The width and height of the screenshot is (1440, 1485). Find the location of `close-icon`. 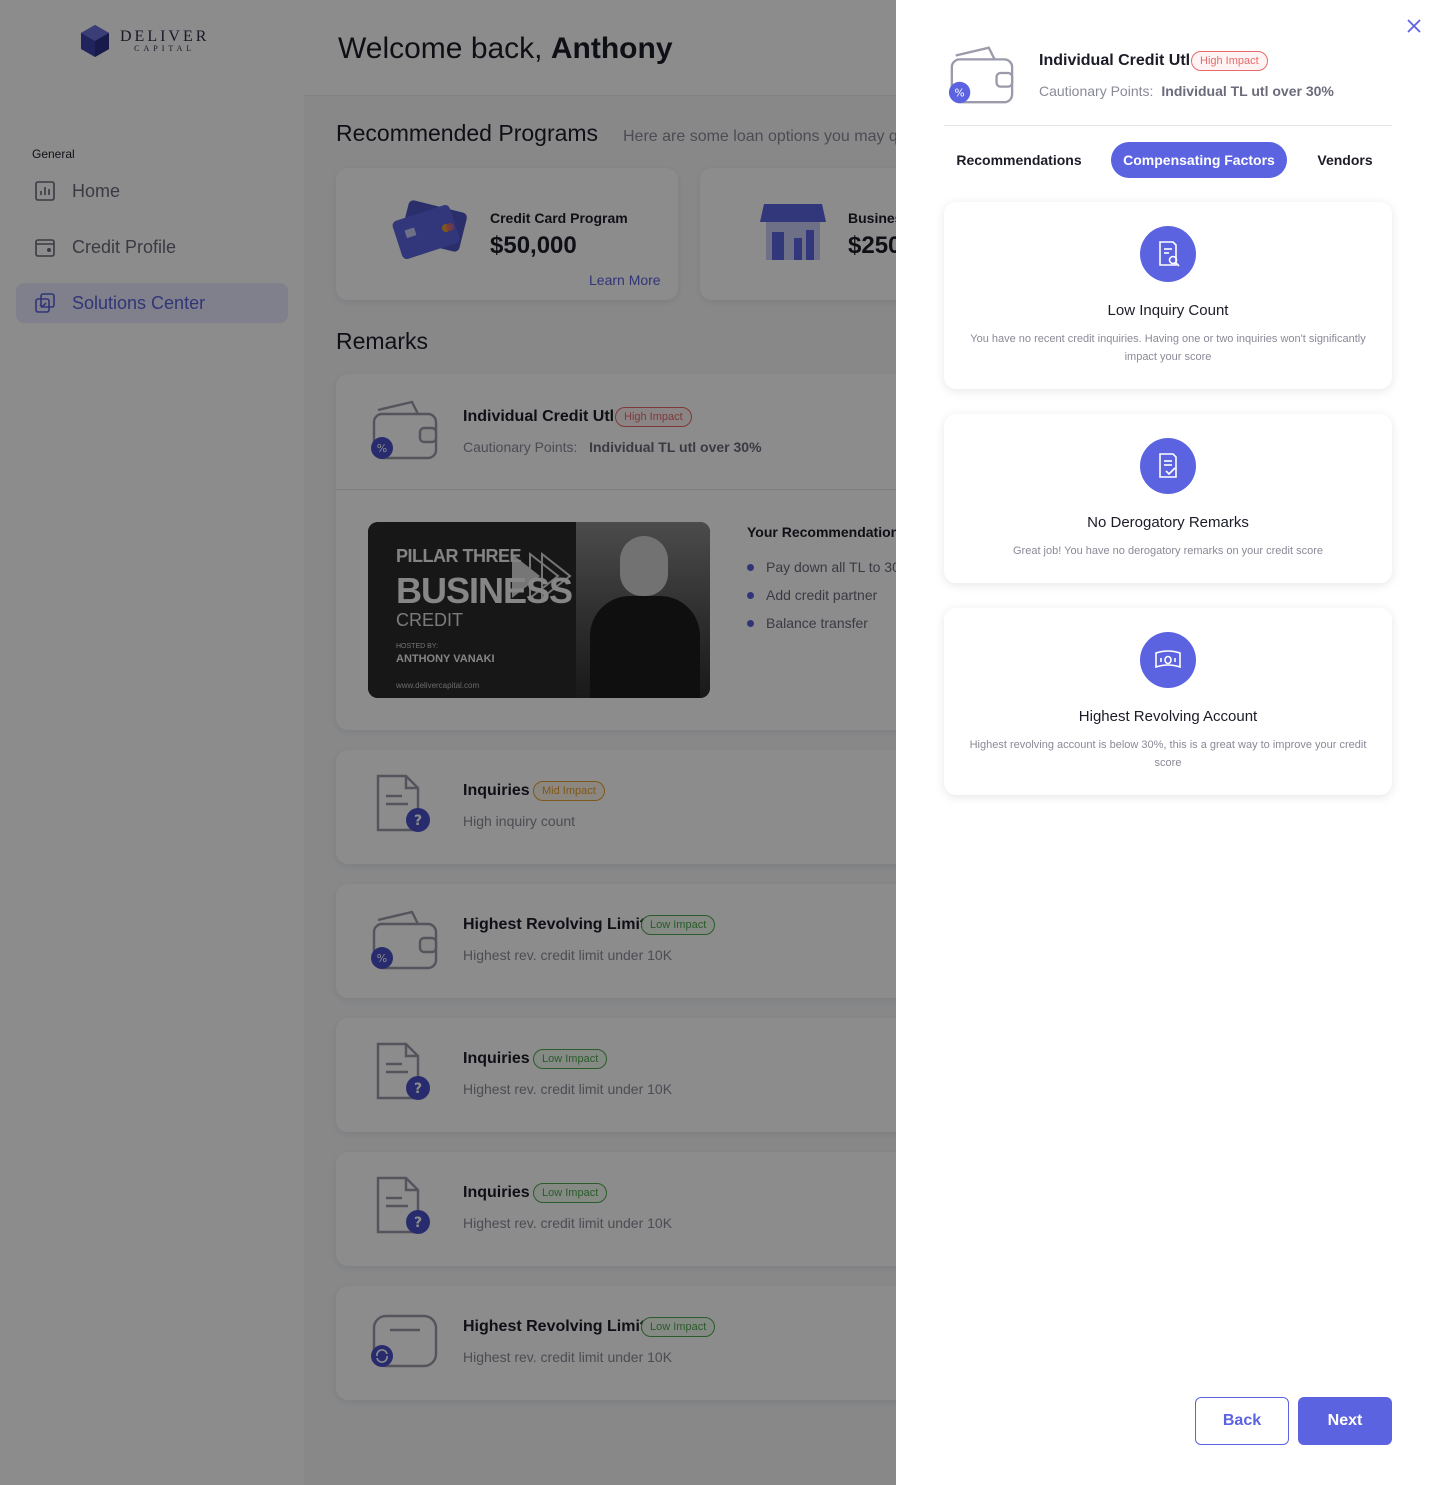

close-icon is located at coordinates (1414, 26).